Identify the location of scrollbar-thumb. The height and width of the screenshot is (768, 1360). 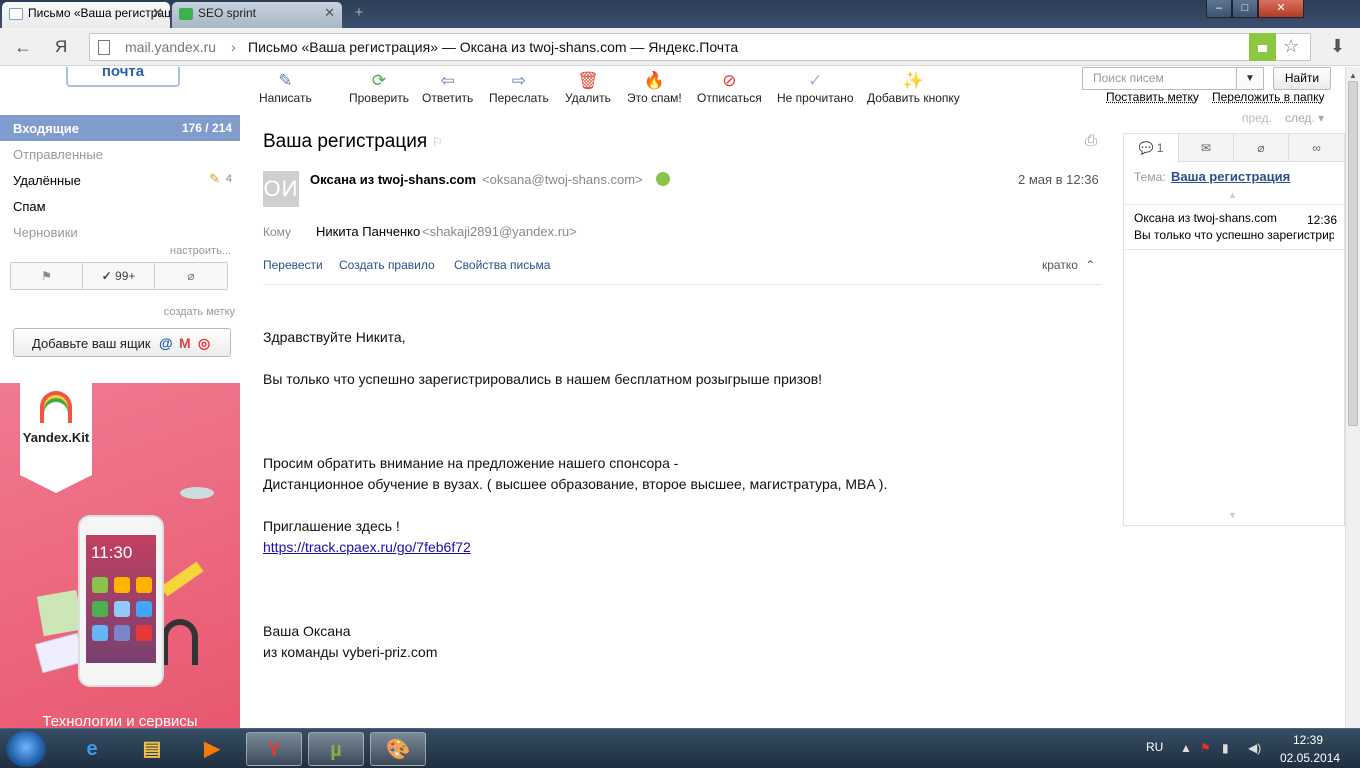
(1353, 253).